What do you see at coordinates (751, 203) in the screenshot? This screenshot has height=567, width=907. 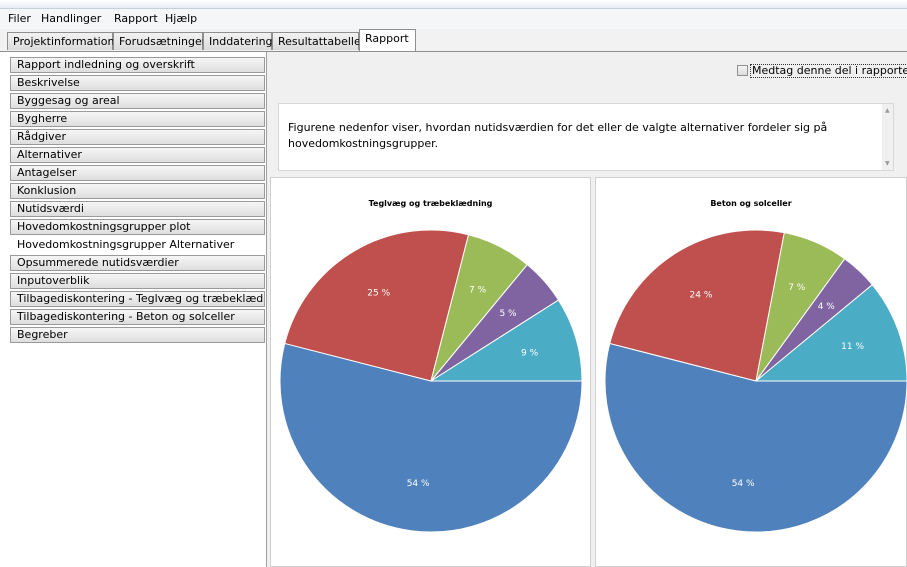 I see `chart-title-beton: Beton og solceller` at bounding box center [751, 203].